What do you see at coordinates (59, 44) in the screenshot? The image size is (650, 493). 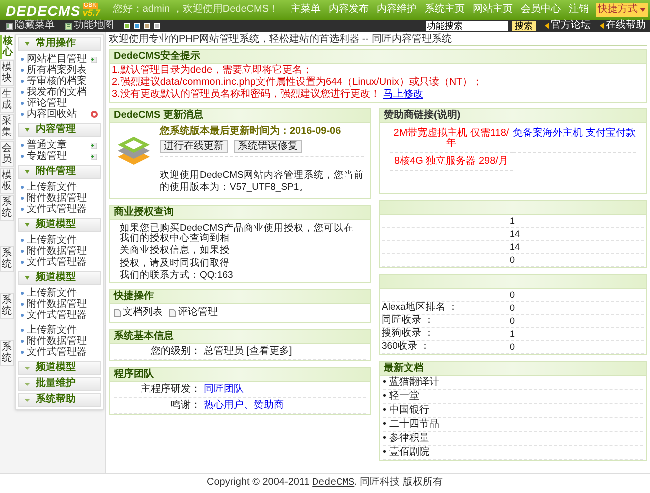 I see `menu-group-header: 常用操作` at bounding box center [59, 44].